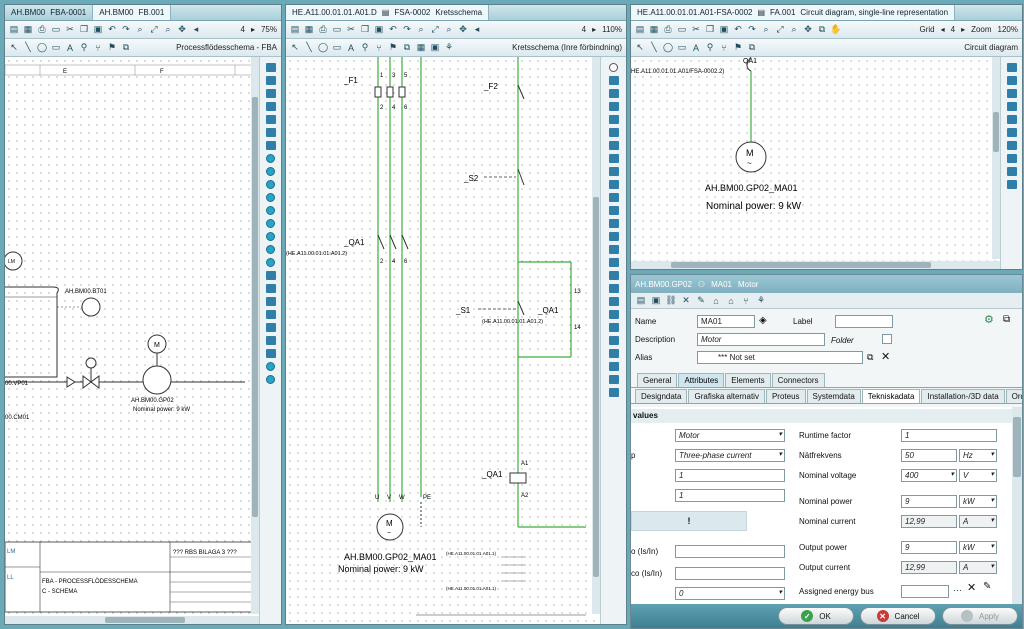 This screenshot has height=629, width=1024. I want to click on prev-icon: ◂, so click(943, 29).